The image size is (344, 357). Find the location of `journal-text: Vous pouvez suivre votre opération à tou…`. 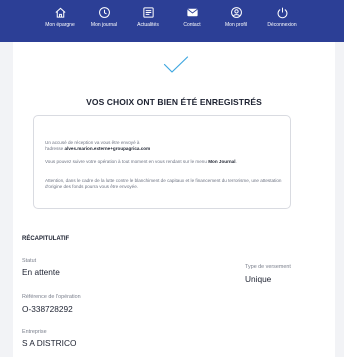

journal-text: Vous pouvez suivre votre opération à tou… is located at coordinates (126, 161).